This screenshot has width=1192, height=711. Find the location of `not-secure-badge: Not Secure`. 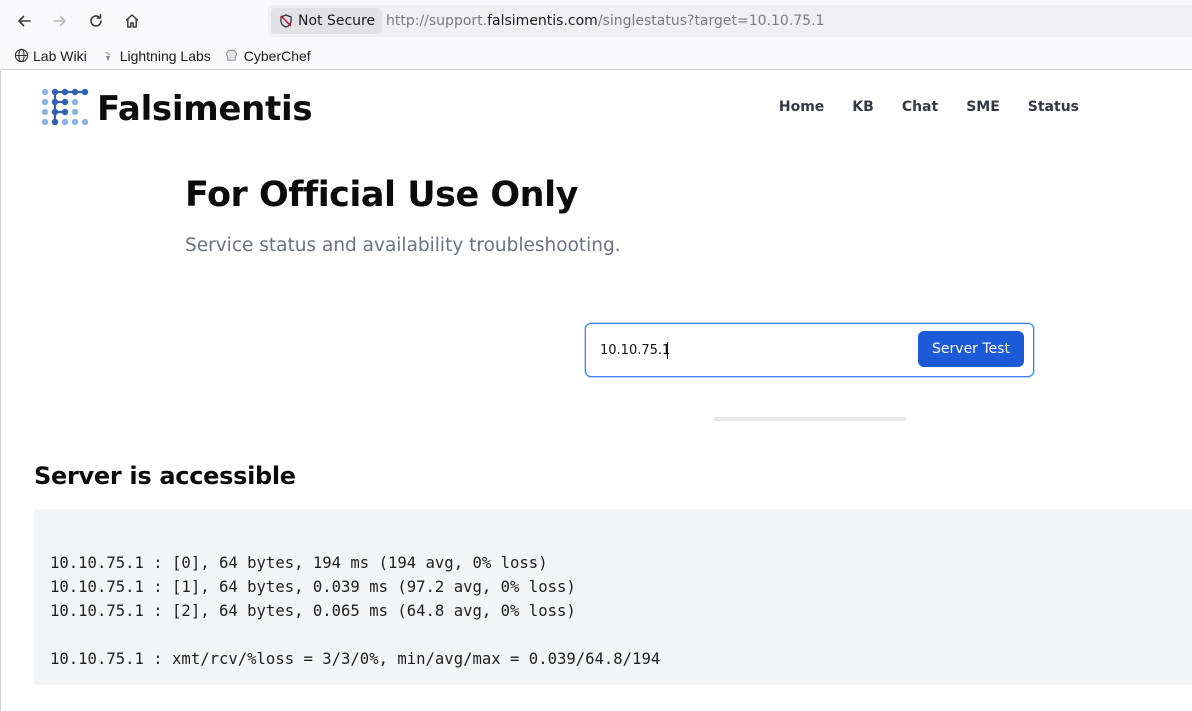

not-secure-badge: Not Secure is located at coordinates (326, 21).